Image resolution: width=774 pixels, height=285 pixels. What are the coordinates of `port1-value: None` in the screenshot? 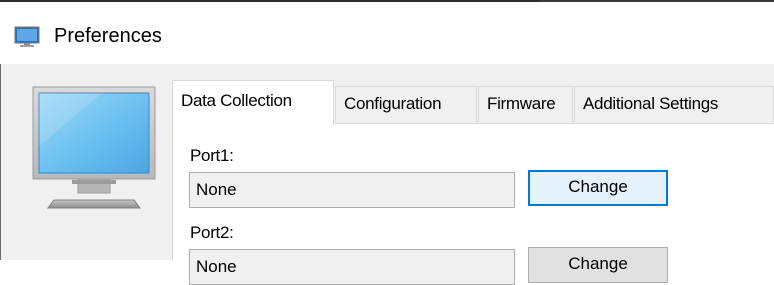 It's located at (216, 189).